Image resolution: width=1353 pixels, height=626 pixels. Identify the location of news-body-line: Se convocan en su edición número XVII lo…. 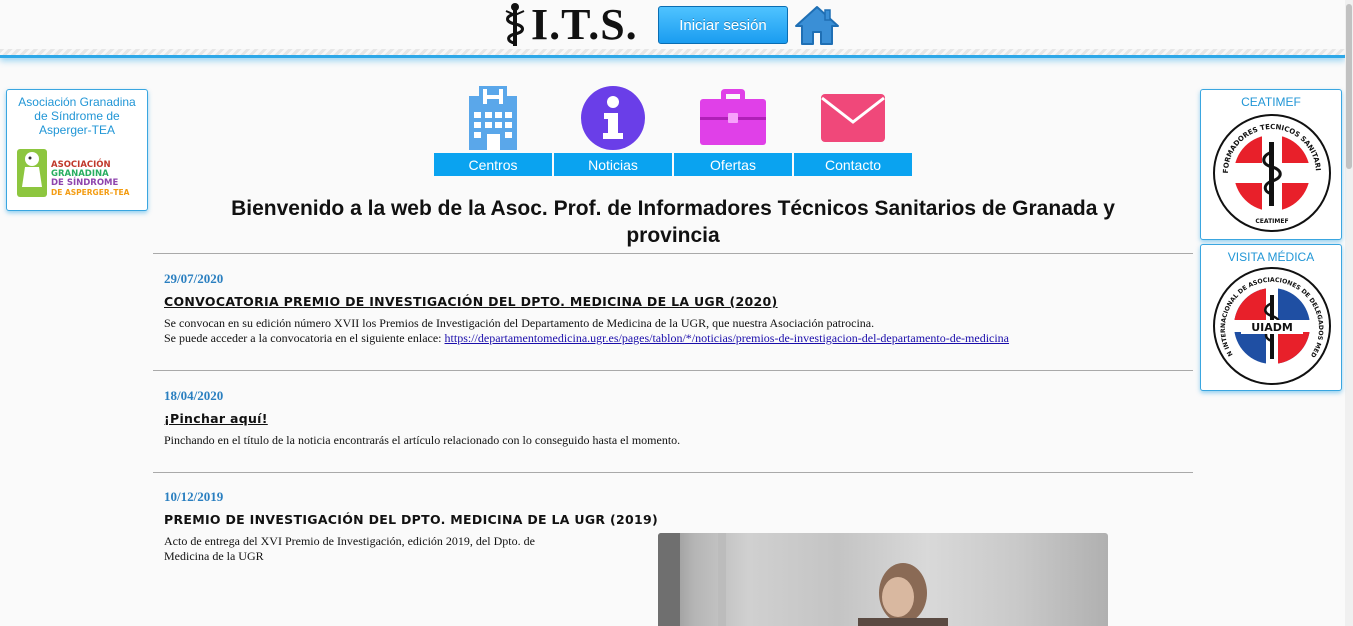
(519, 323).